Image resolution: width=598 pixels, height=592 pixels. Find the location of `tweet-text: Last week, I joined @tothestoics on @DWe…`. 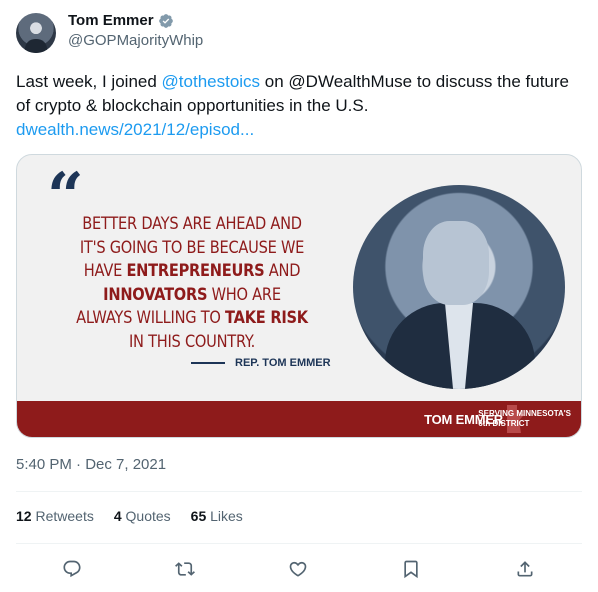

tweet-text: Last week, I joined @tothestoics on @DWe… is located at coordinates (296, 106).